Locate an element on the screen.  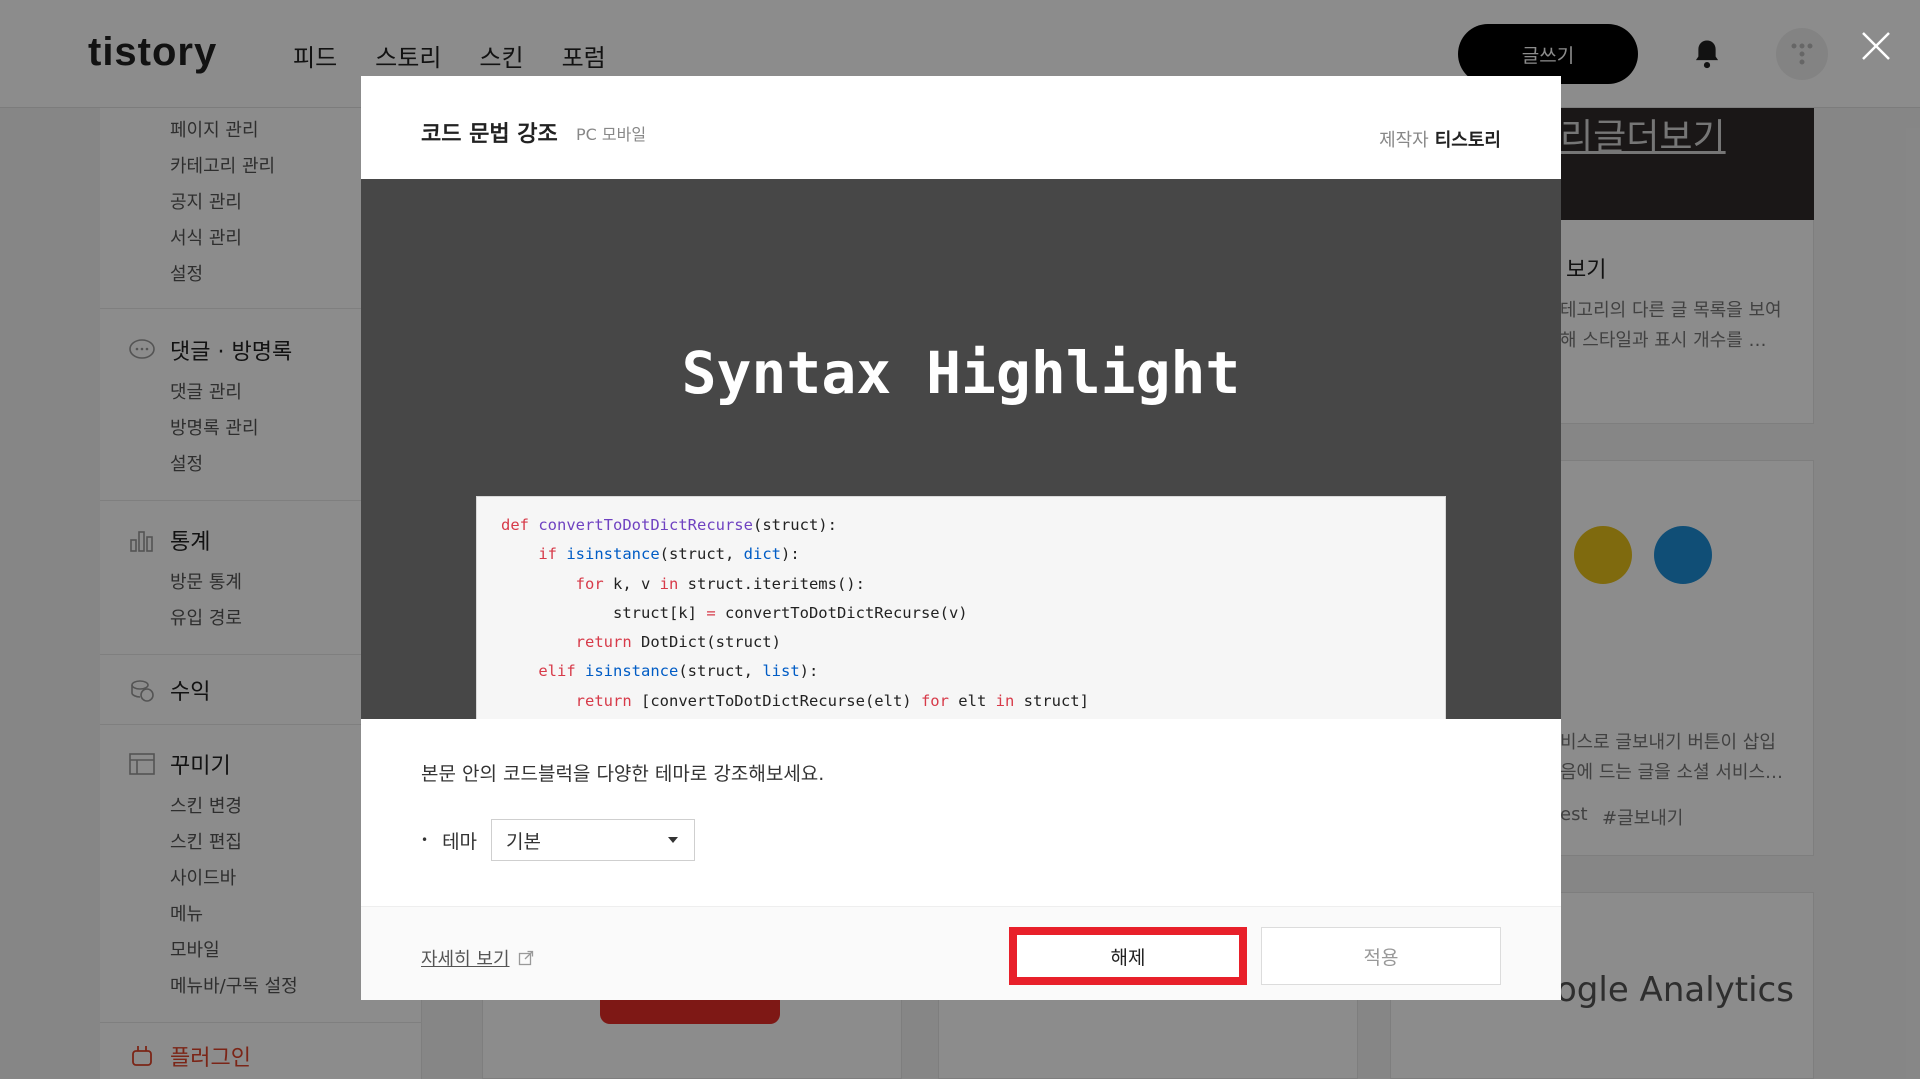
external-link-icon is located at coordinates (525, 958).